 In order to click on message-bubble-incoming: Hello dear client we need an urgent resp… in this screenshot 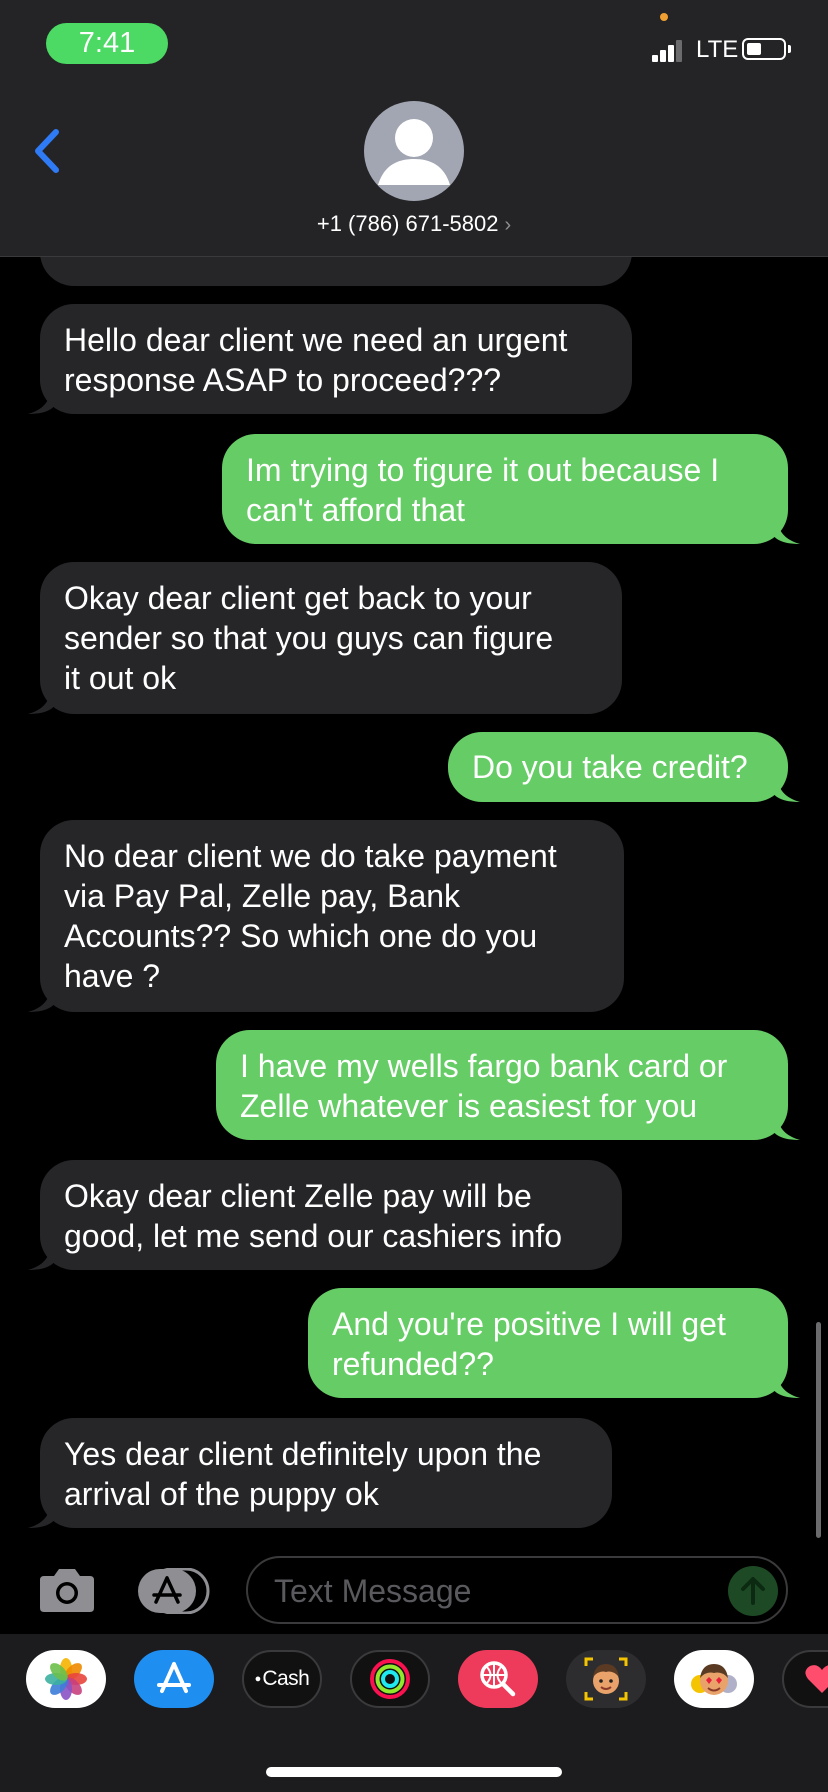, I will do `click(336, 359)`.